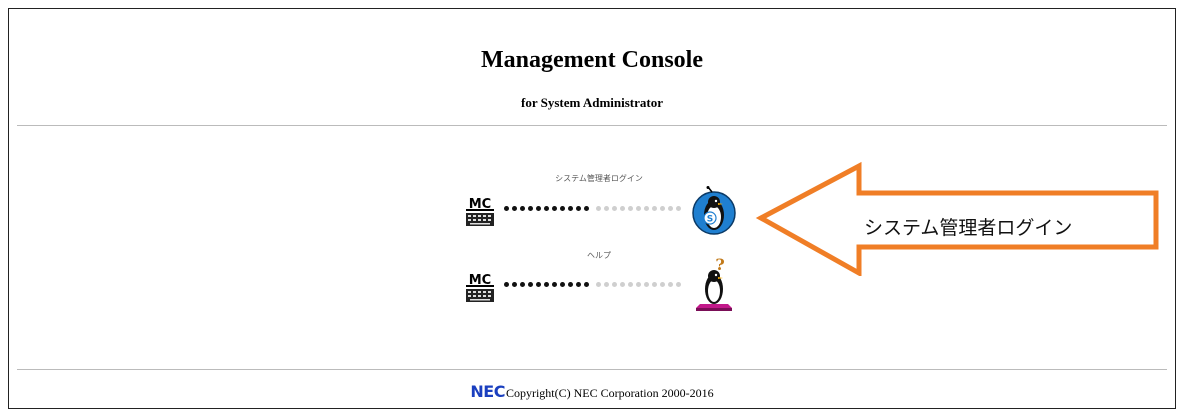 The width and height of the screenshot is (1184, 417). Describe the element at coordinates (592, 125) in the screenshot. I see `top-divider` at that location.